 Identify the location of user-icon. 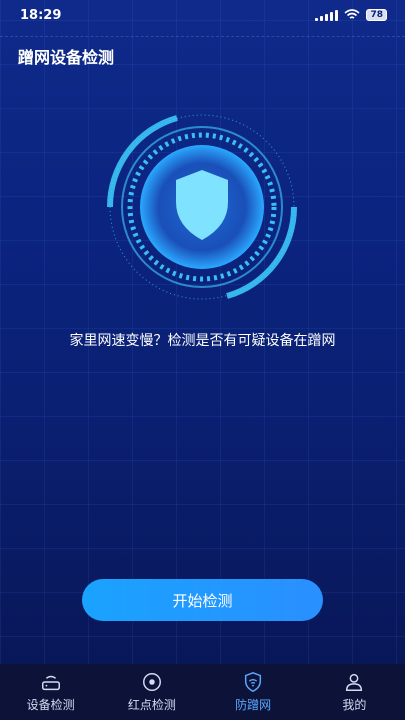
(354, 682).